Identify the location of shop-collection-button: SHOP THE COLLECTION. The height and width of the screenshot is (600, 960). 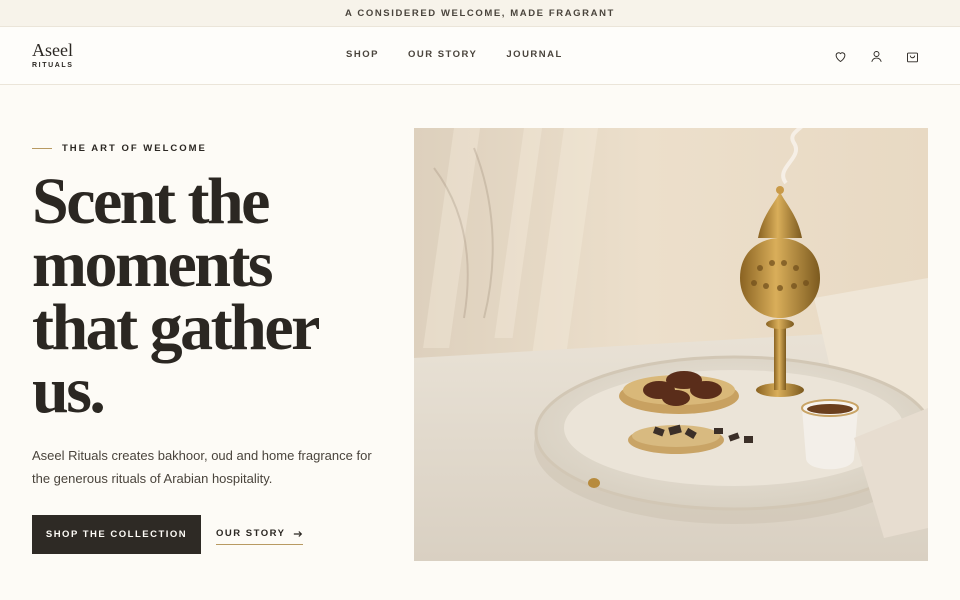
(116, 534).